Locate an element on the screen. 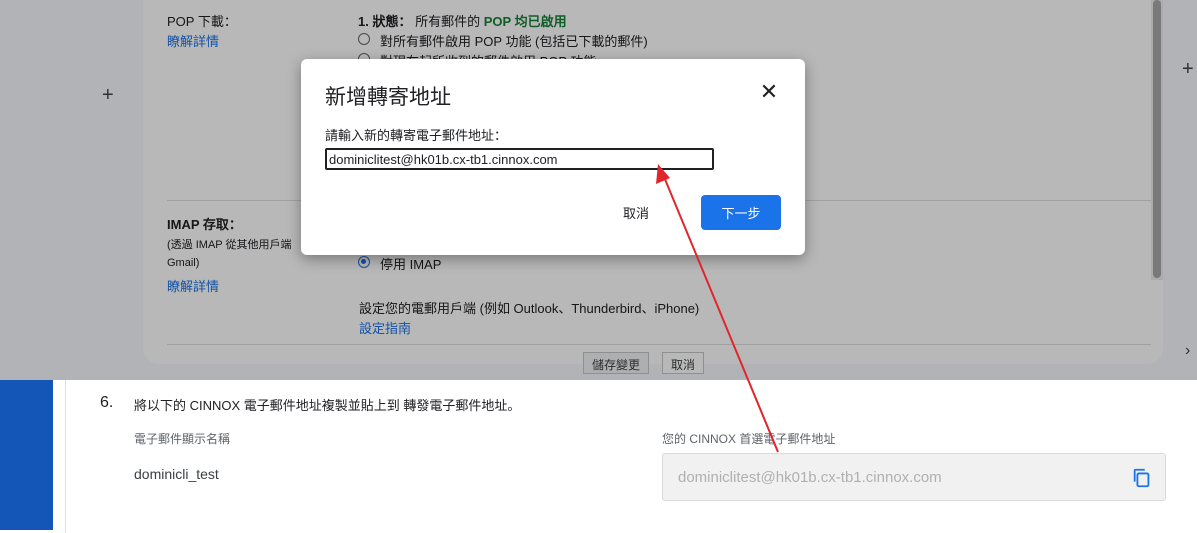 Image resolution: width=1197 pixels, height=533 pixels. content-border is located at coordinates (65, 456).